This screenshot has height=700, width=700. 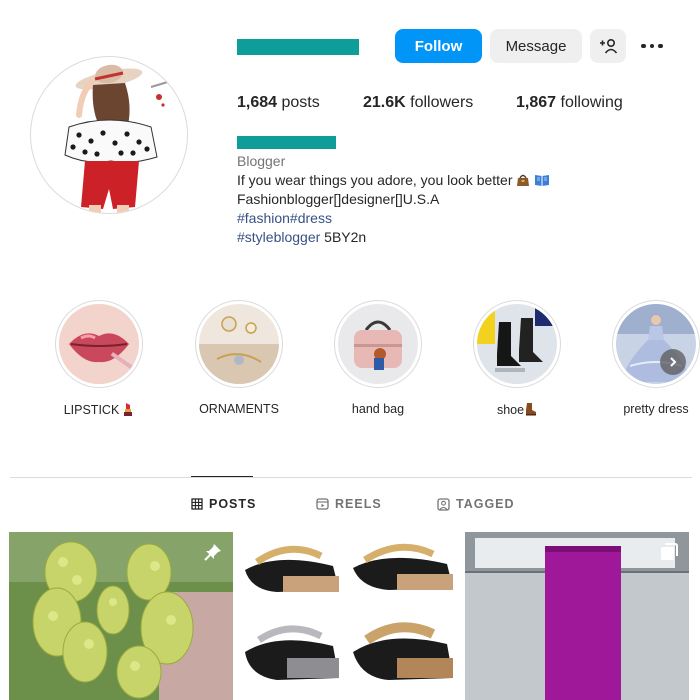 I want to click on display-name-redacted, so click(x=286, y=142).